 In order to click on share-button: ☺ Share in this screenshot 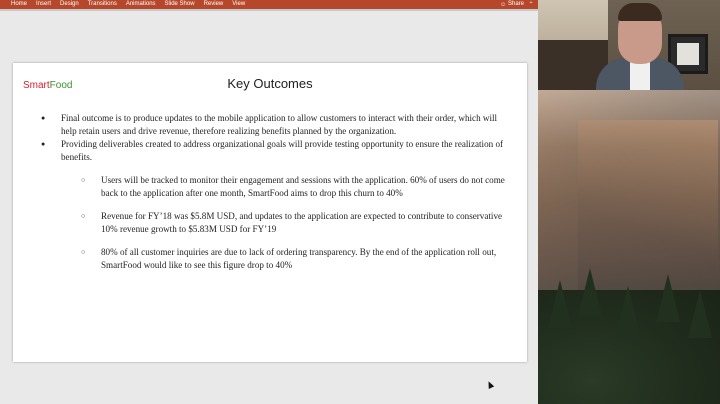, I will do `click(512, 4)`.